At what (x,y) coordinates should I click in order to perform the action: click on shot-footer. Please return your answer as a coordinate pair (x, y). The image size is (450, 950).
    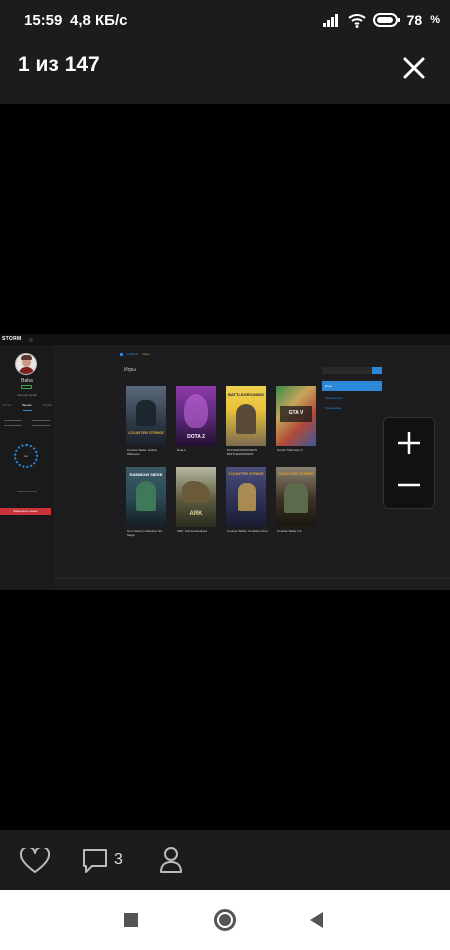
    Looking at the image, I should click on (252, 578).